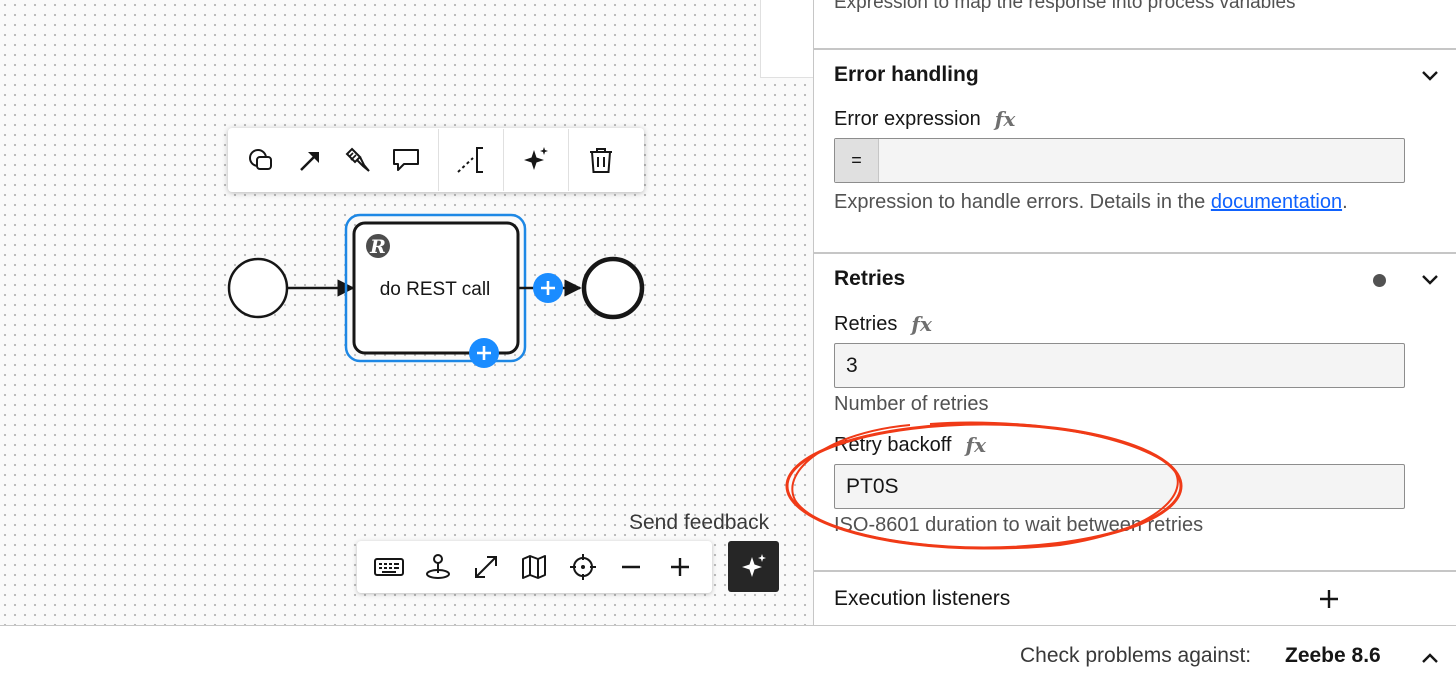 The height and width of the screenshot is (681, 1456). What do you see at coordinates (869, 279) in the screenshot?
I see `retries-group-title: Retries` at bounding box center [869, 279].